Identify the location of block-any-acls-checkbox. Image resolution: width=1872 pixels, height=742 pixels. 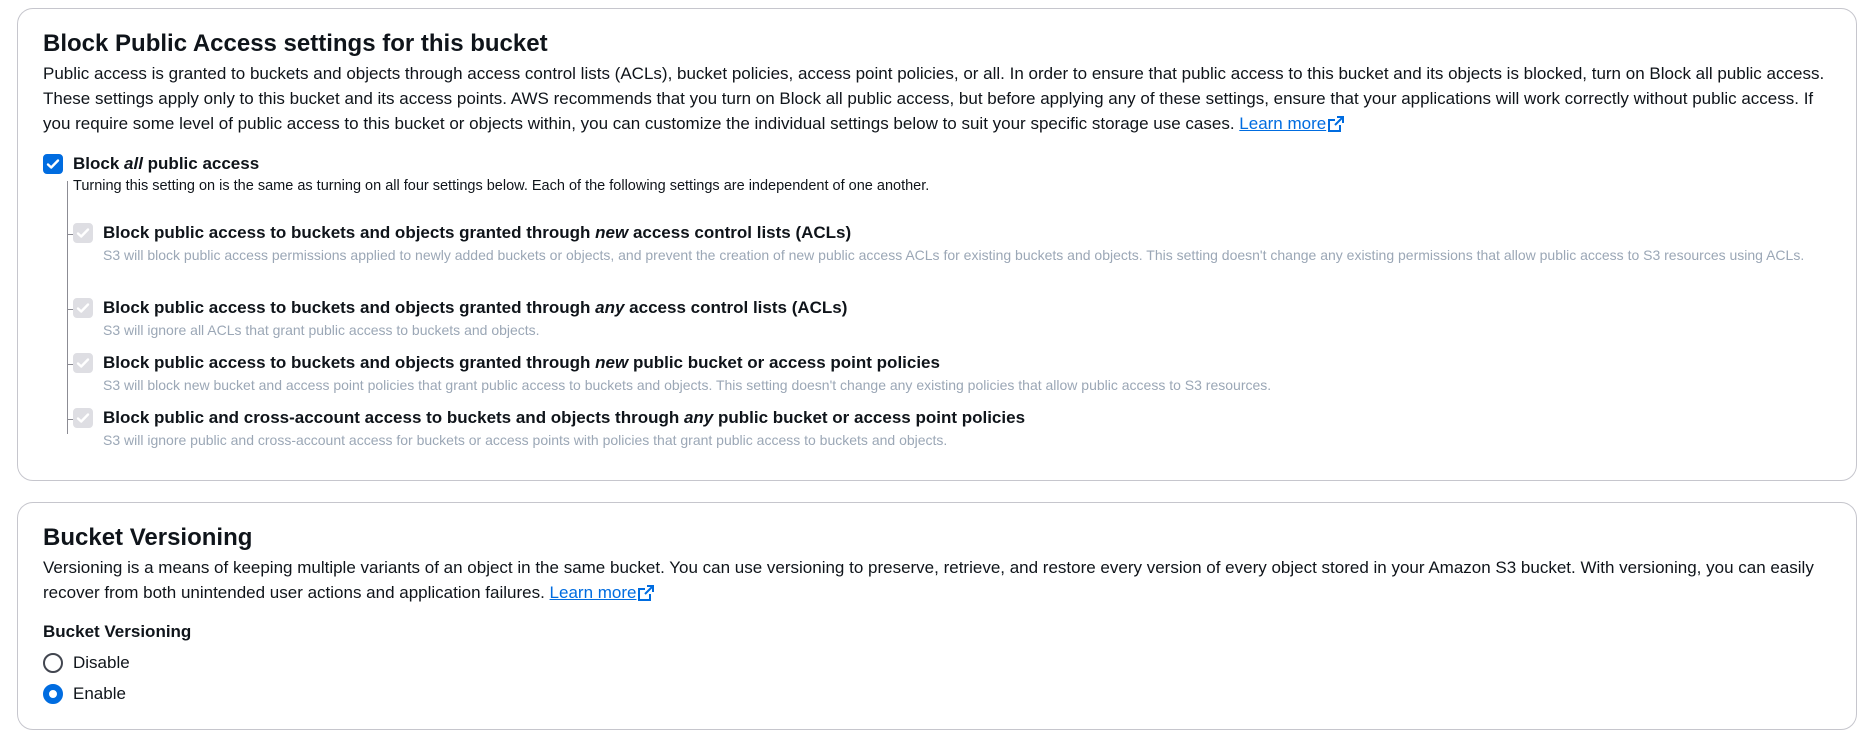
(83, 308).